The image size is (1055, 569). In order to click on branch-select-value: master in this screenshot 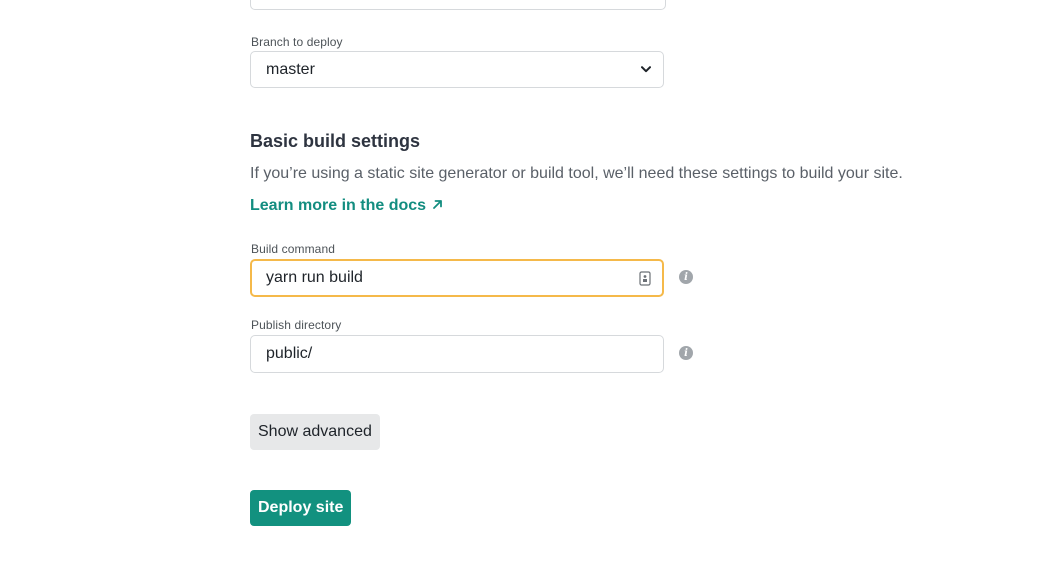, I will do `click(290, 69)`.